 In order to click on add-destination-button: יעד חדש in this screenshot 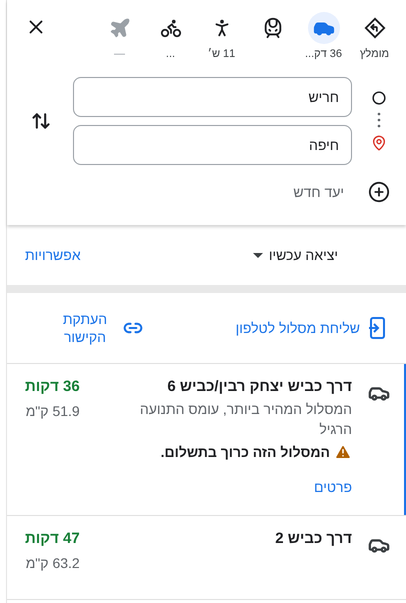, I will do `click(349, 192)`.